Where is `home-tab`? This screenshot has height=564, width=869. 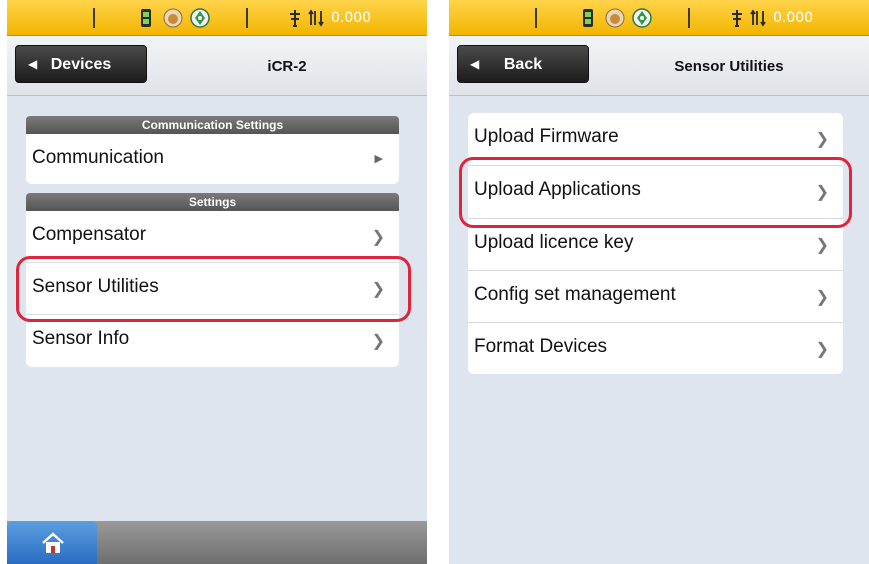
home-tab is located at coordinates (52, 542).